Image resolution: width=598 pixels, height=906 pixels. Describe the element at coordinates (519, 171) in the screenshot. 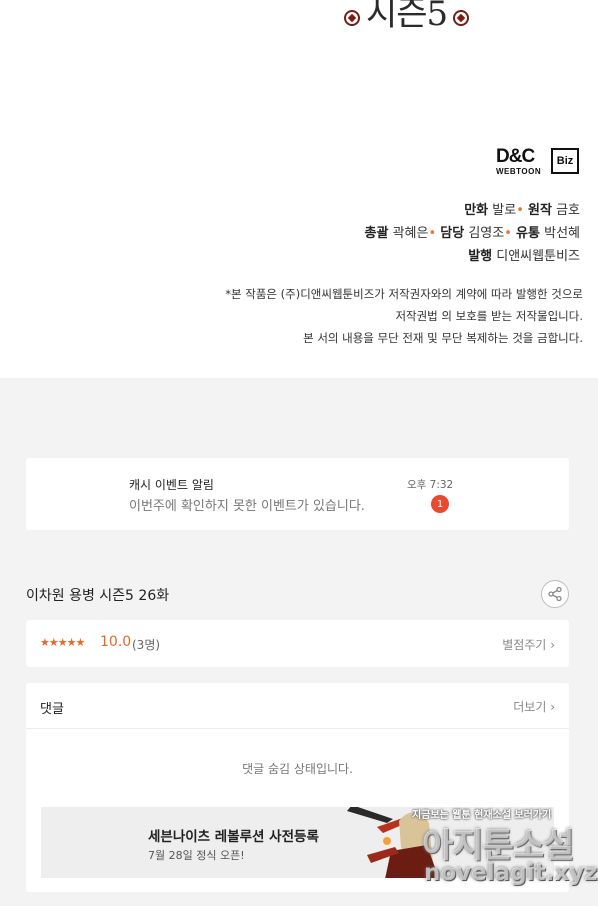

I see `publisher-logo-sub: WEBTOON` at that location.